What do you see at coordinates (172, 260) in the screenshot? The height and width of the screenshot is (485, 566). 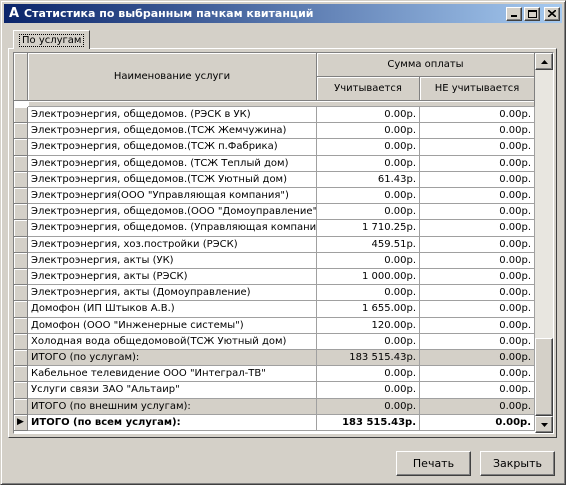 I see `service-name-cell: Электроэнергия, акты (УК)` at bounding box center [172, 260].